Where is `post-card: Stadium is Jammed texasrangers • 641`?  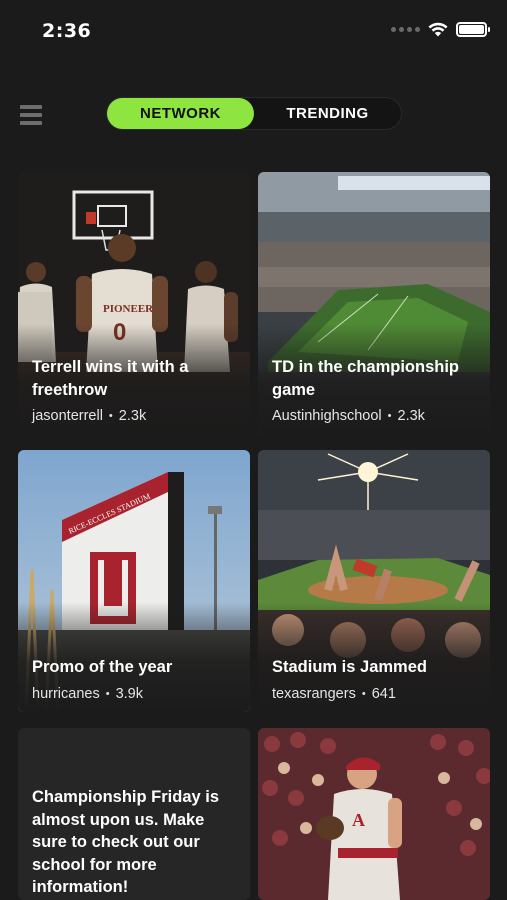
post-card: Stadium is Jammed texasrangers • 641 is located at coordinates (374, 581).